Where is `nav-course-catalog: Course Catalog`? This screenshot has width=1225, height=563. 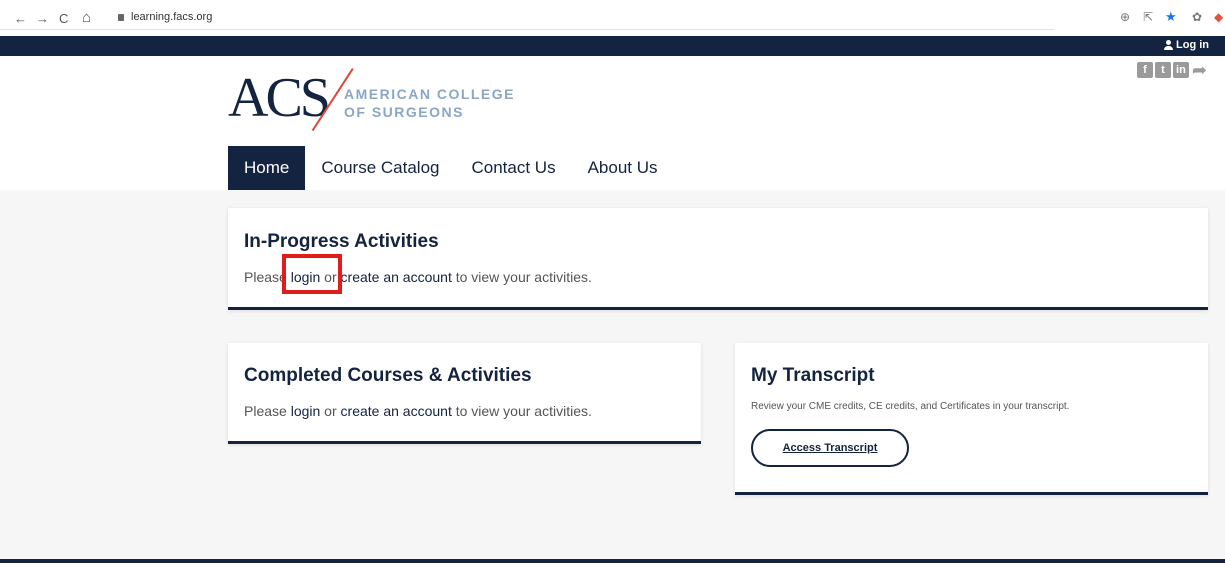 nav-course-catalog: Course Catalog is located at coordinates (380, 168).